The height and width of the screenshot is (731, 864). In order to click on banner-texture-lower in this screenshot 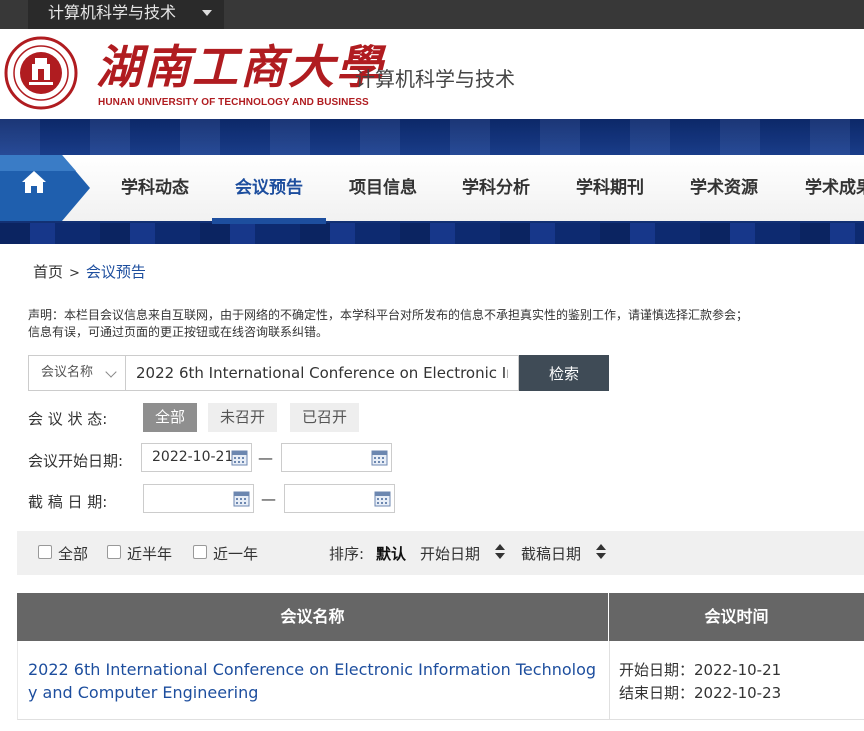, I will do `click(432, 233)`.